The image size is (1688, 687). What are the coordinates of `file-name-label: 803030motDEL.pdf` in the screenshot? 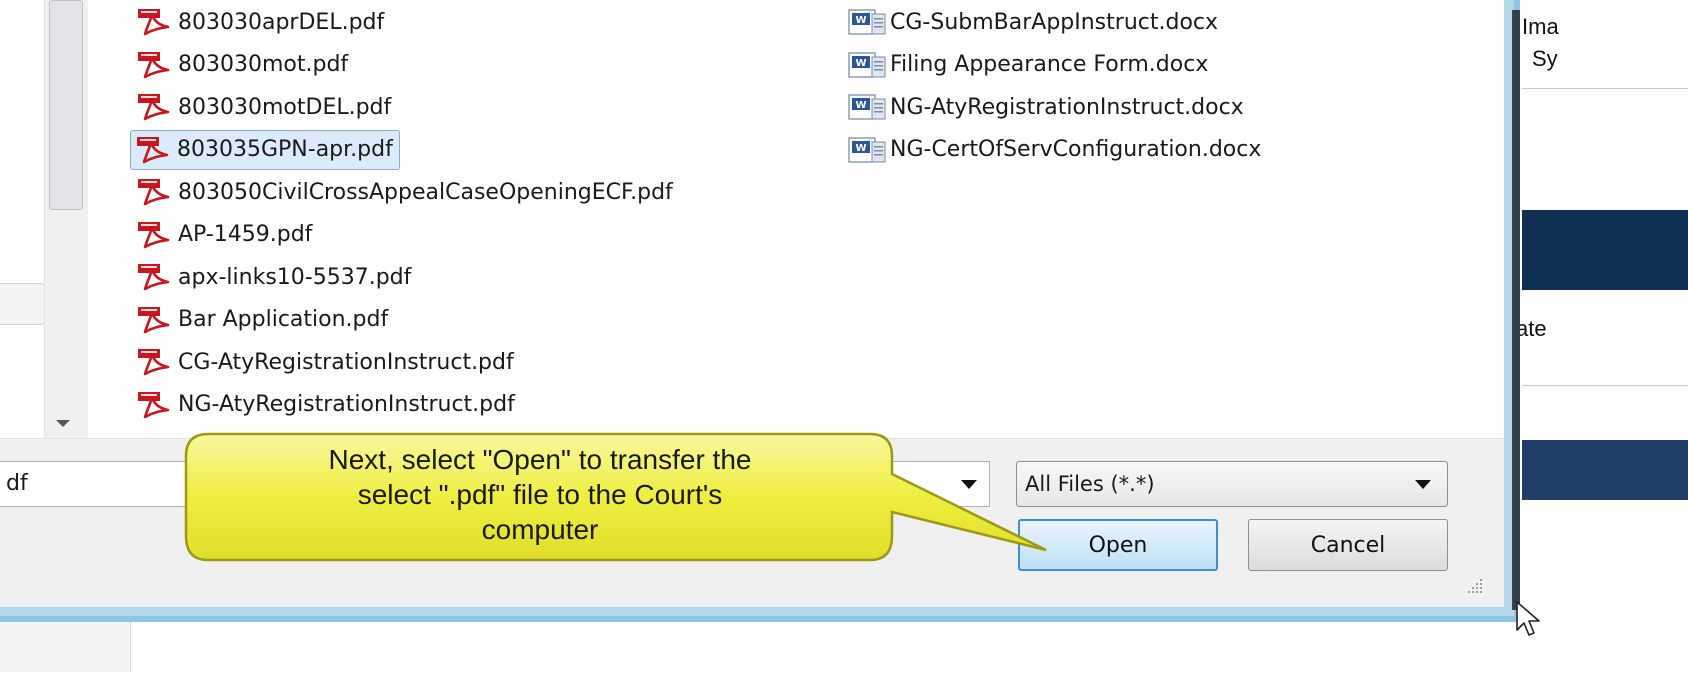 It's located at (285, 107).